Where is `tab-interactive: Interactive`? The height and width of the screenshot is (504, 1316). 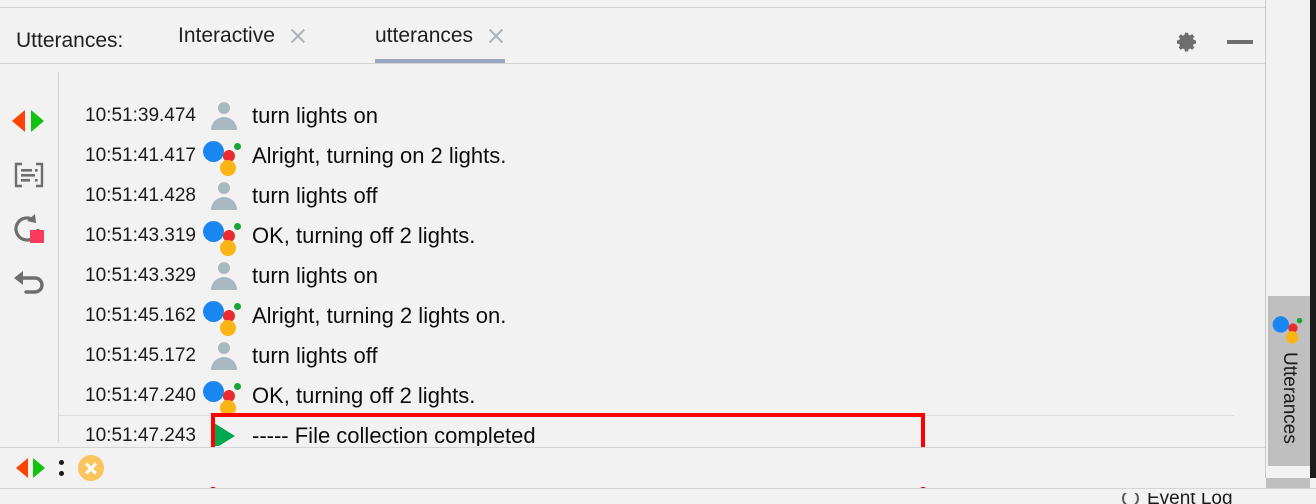
tab-interactive: Interactive is located at coordinates (242, 35).